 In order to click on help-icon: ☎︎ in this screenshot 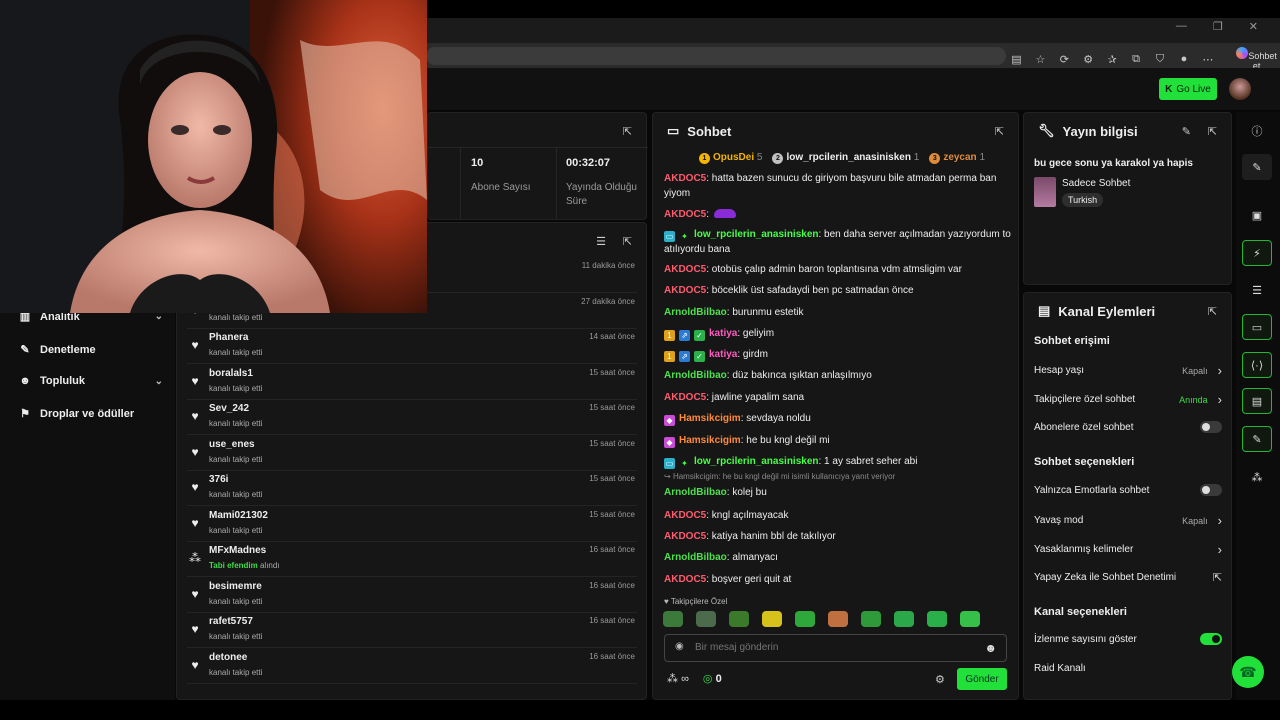, I will do `click(1248, 672)`.